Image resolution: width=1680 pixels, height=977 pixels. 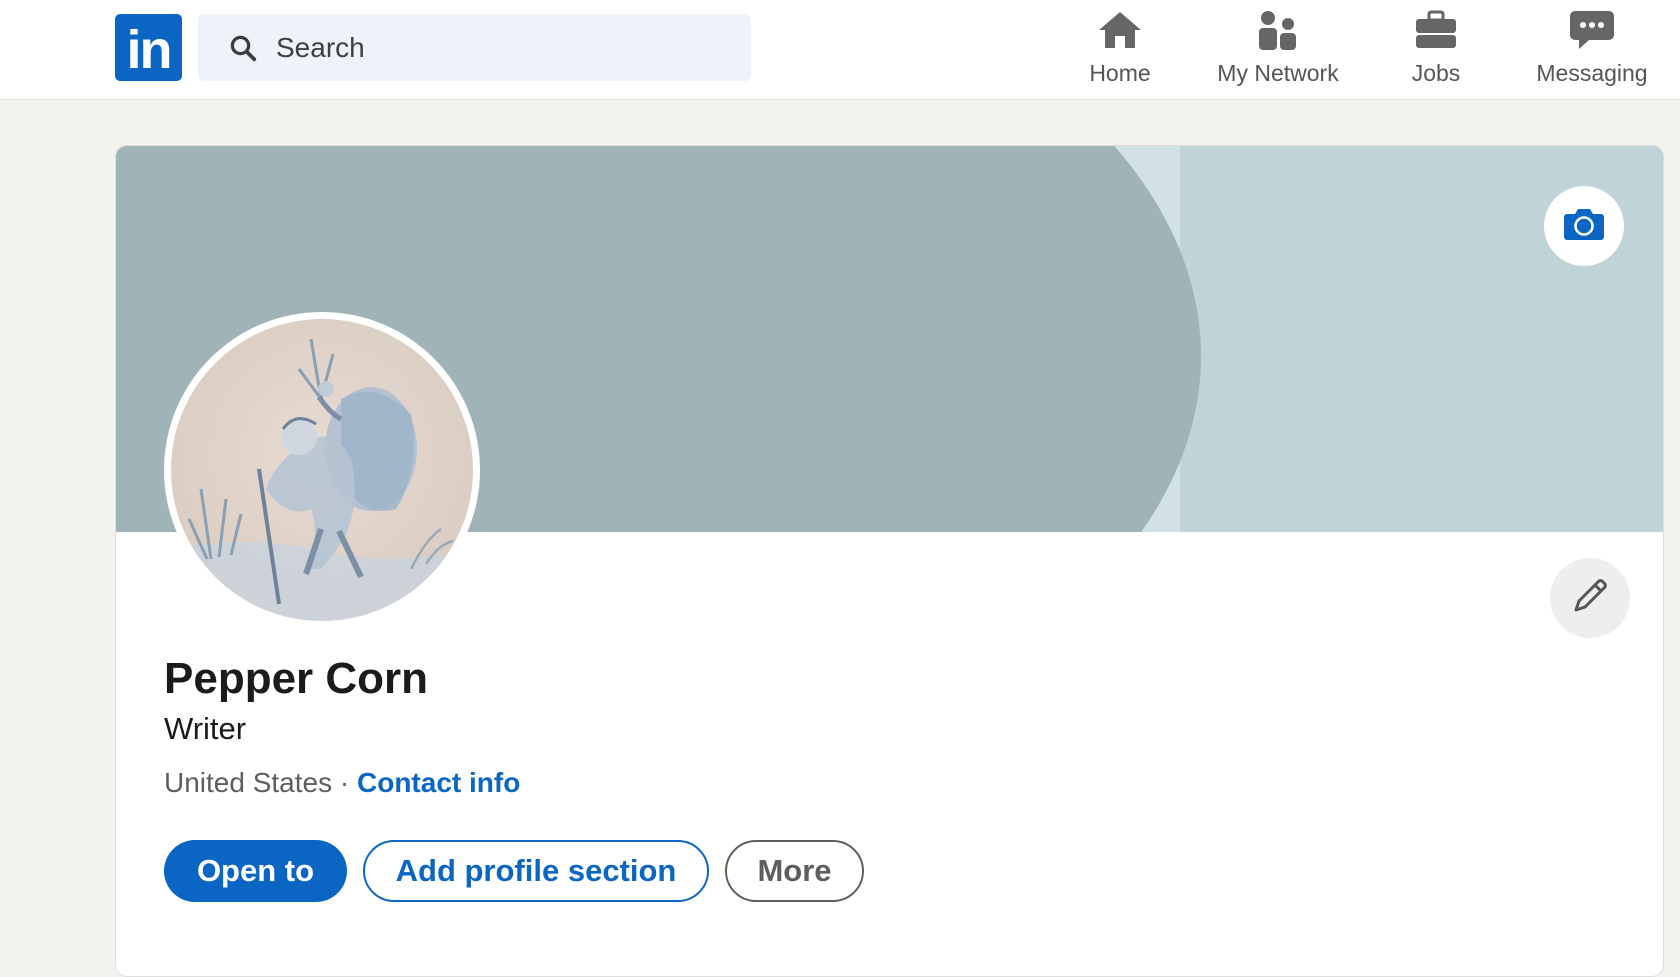 I want to click on search-bar, so click(x=474, y=47).